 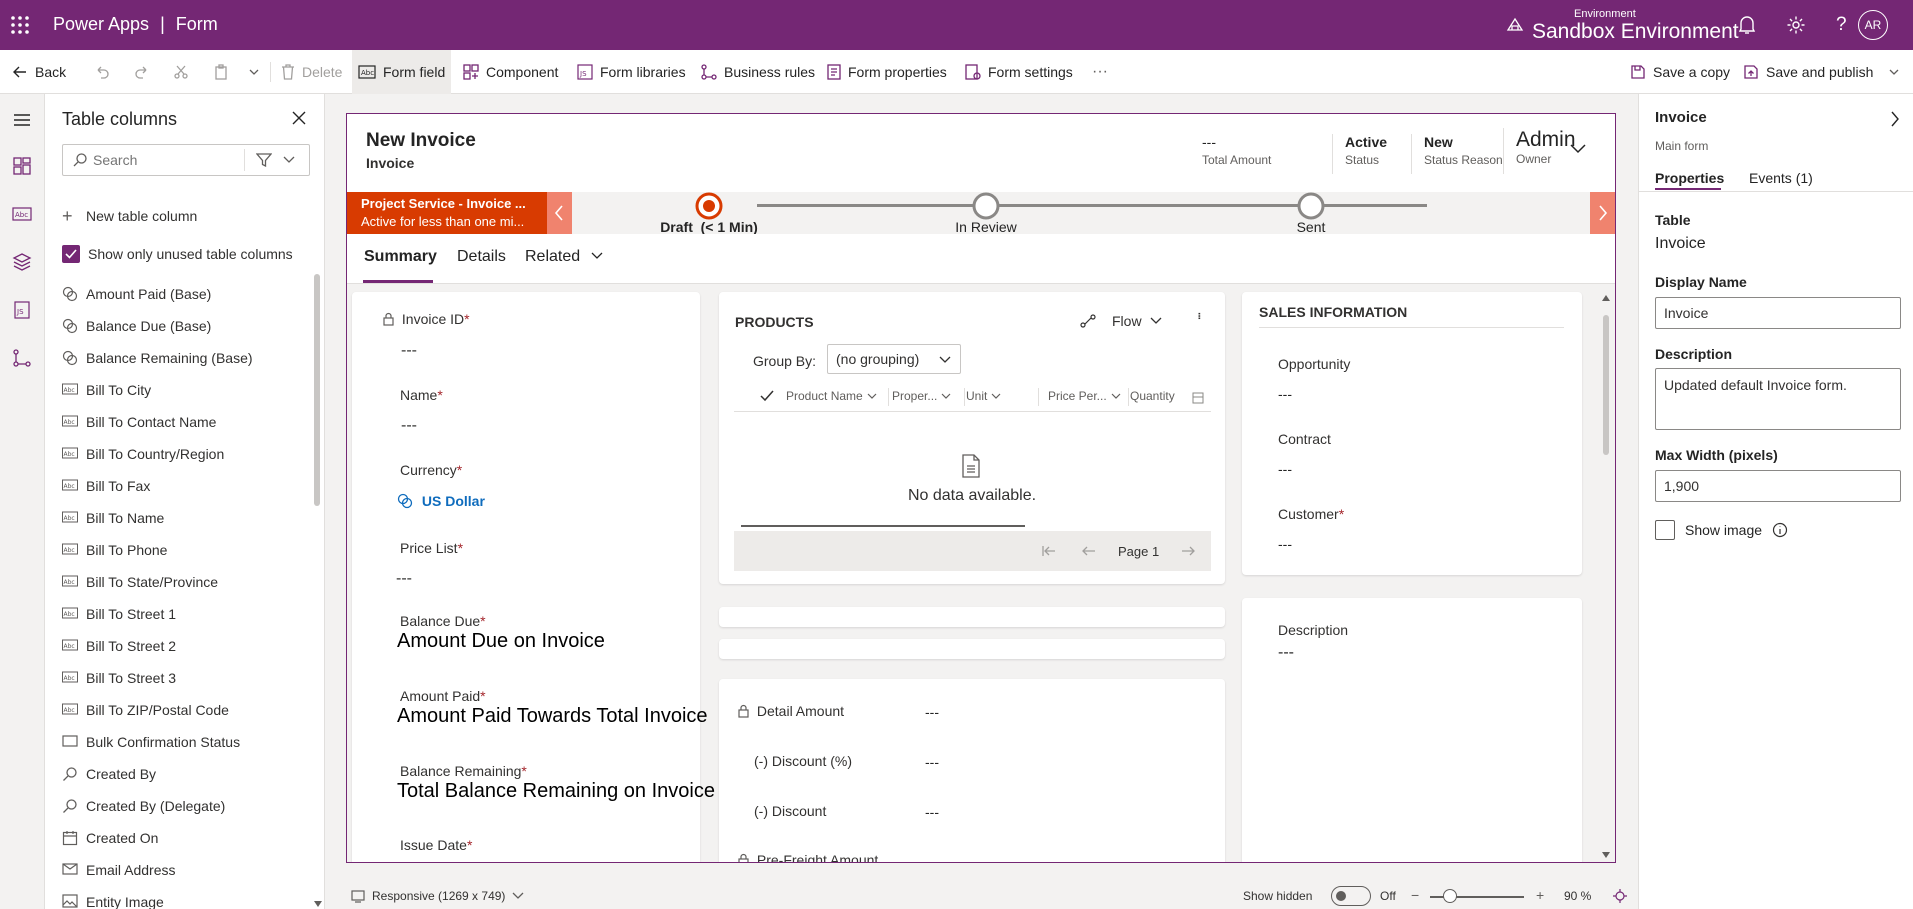 What do you see at coordinates (22, 262) in the screenshot?
I see `tree-view-rail-icon` at bounding box center [22, 262].